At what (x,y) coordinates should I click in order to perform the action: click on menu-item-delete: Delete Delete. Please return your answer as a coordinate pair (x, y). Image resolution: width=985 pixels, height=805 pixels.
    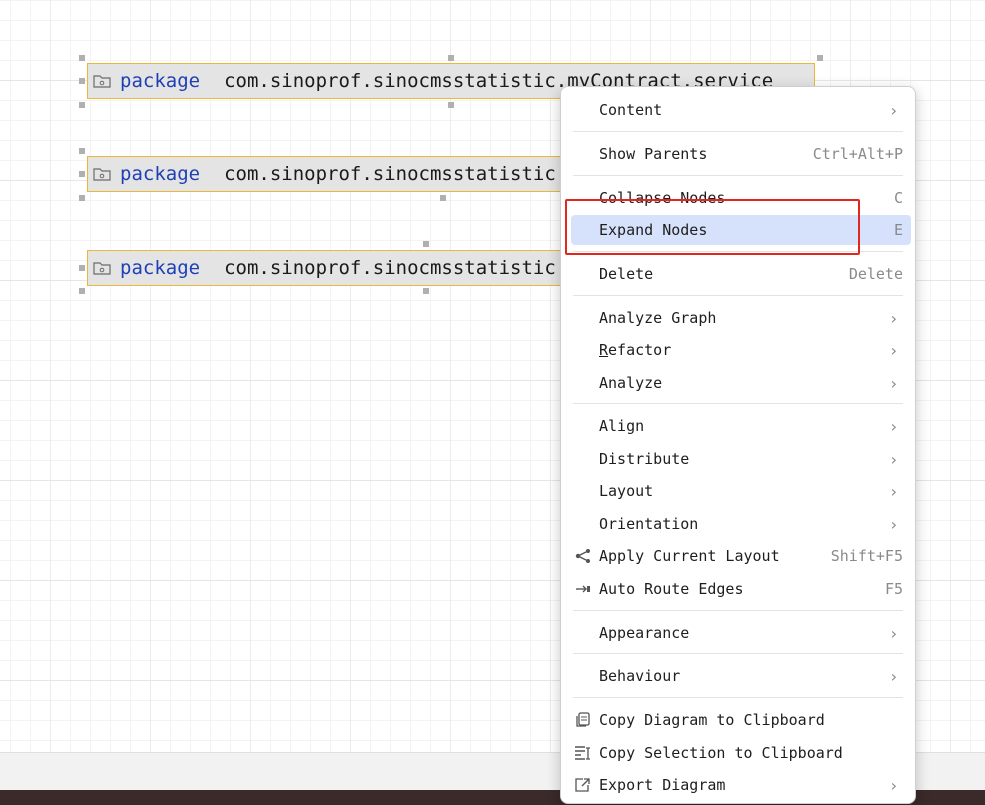
    Looking at the image, I should click on (741, 274).